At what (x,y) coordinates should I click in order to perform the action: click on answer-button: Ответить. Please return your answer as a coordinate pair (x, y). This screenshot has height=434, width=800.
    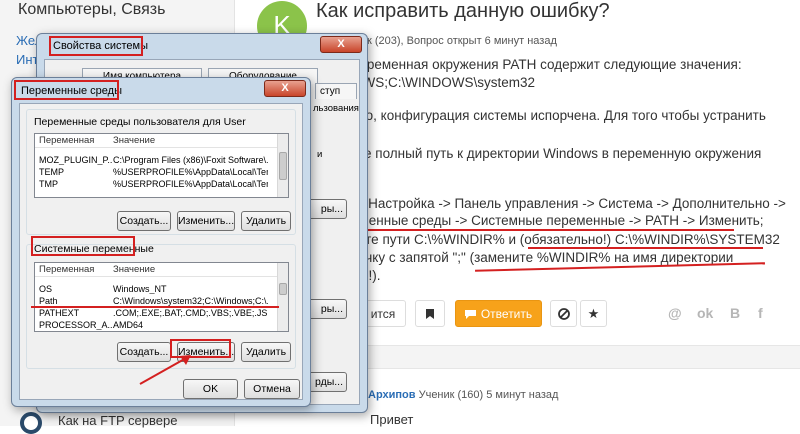
    Looking at the image, I should click on (498, 313).